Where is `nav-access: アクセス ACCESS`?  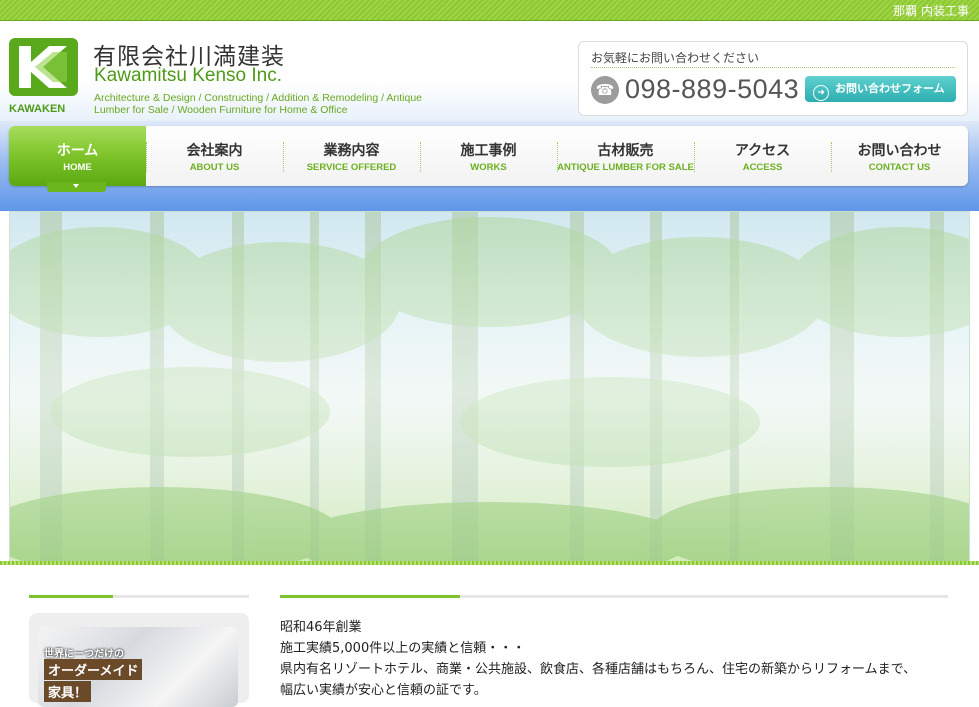 nav-access: アクセス ACCESS is located at coordinates (762, 156).